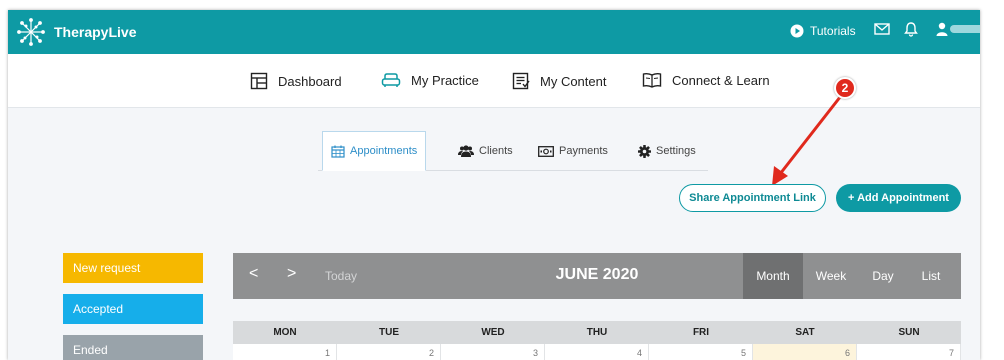 The height and width of the screenshot is (360, 1004). I want to click on legend-ended: Ended, so click(133, 347).